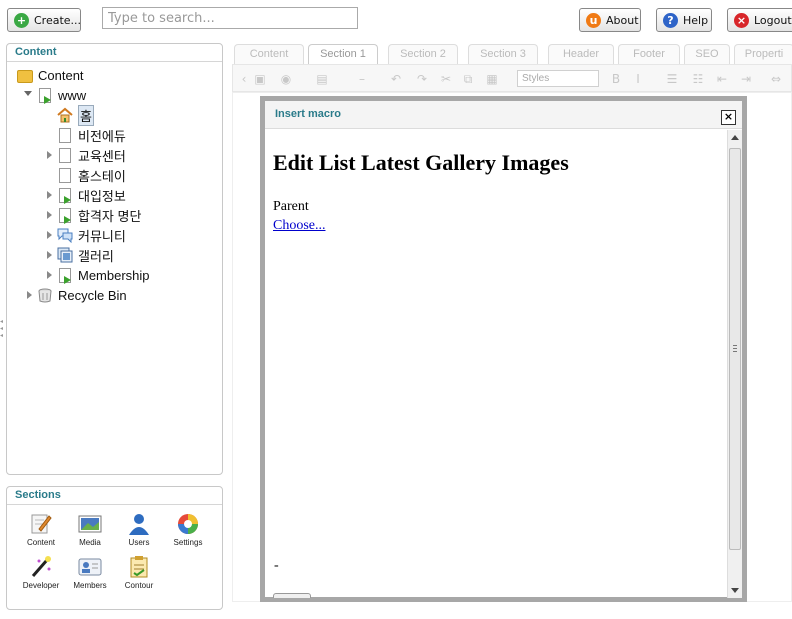  I want to click on dialog-header: Insert macro ×, so click(503, 115).